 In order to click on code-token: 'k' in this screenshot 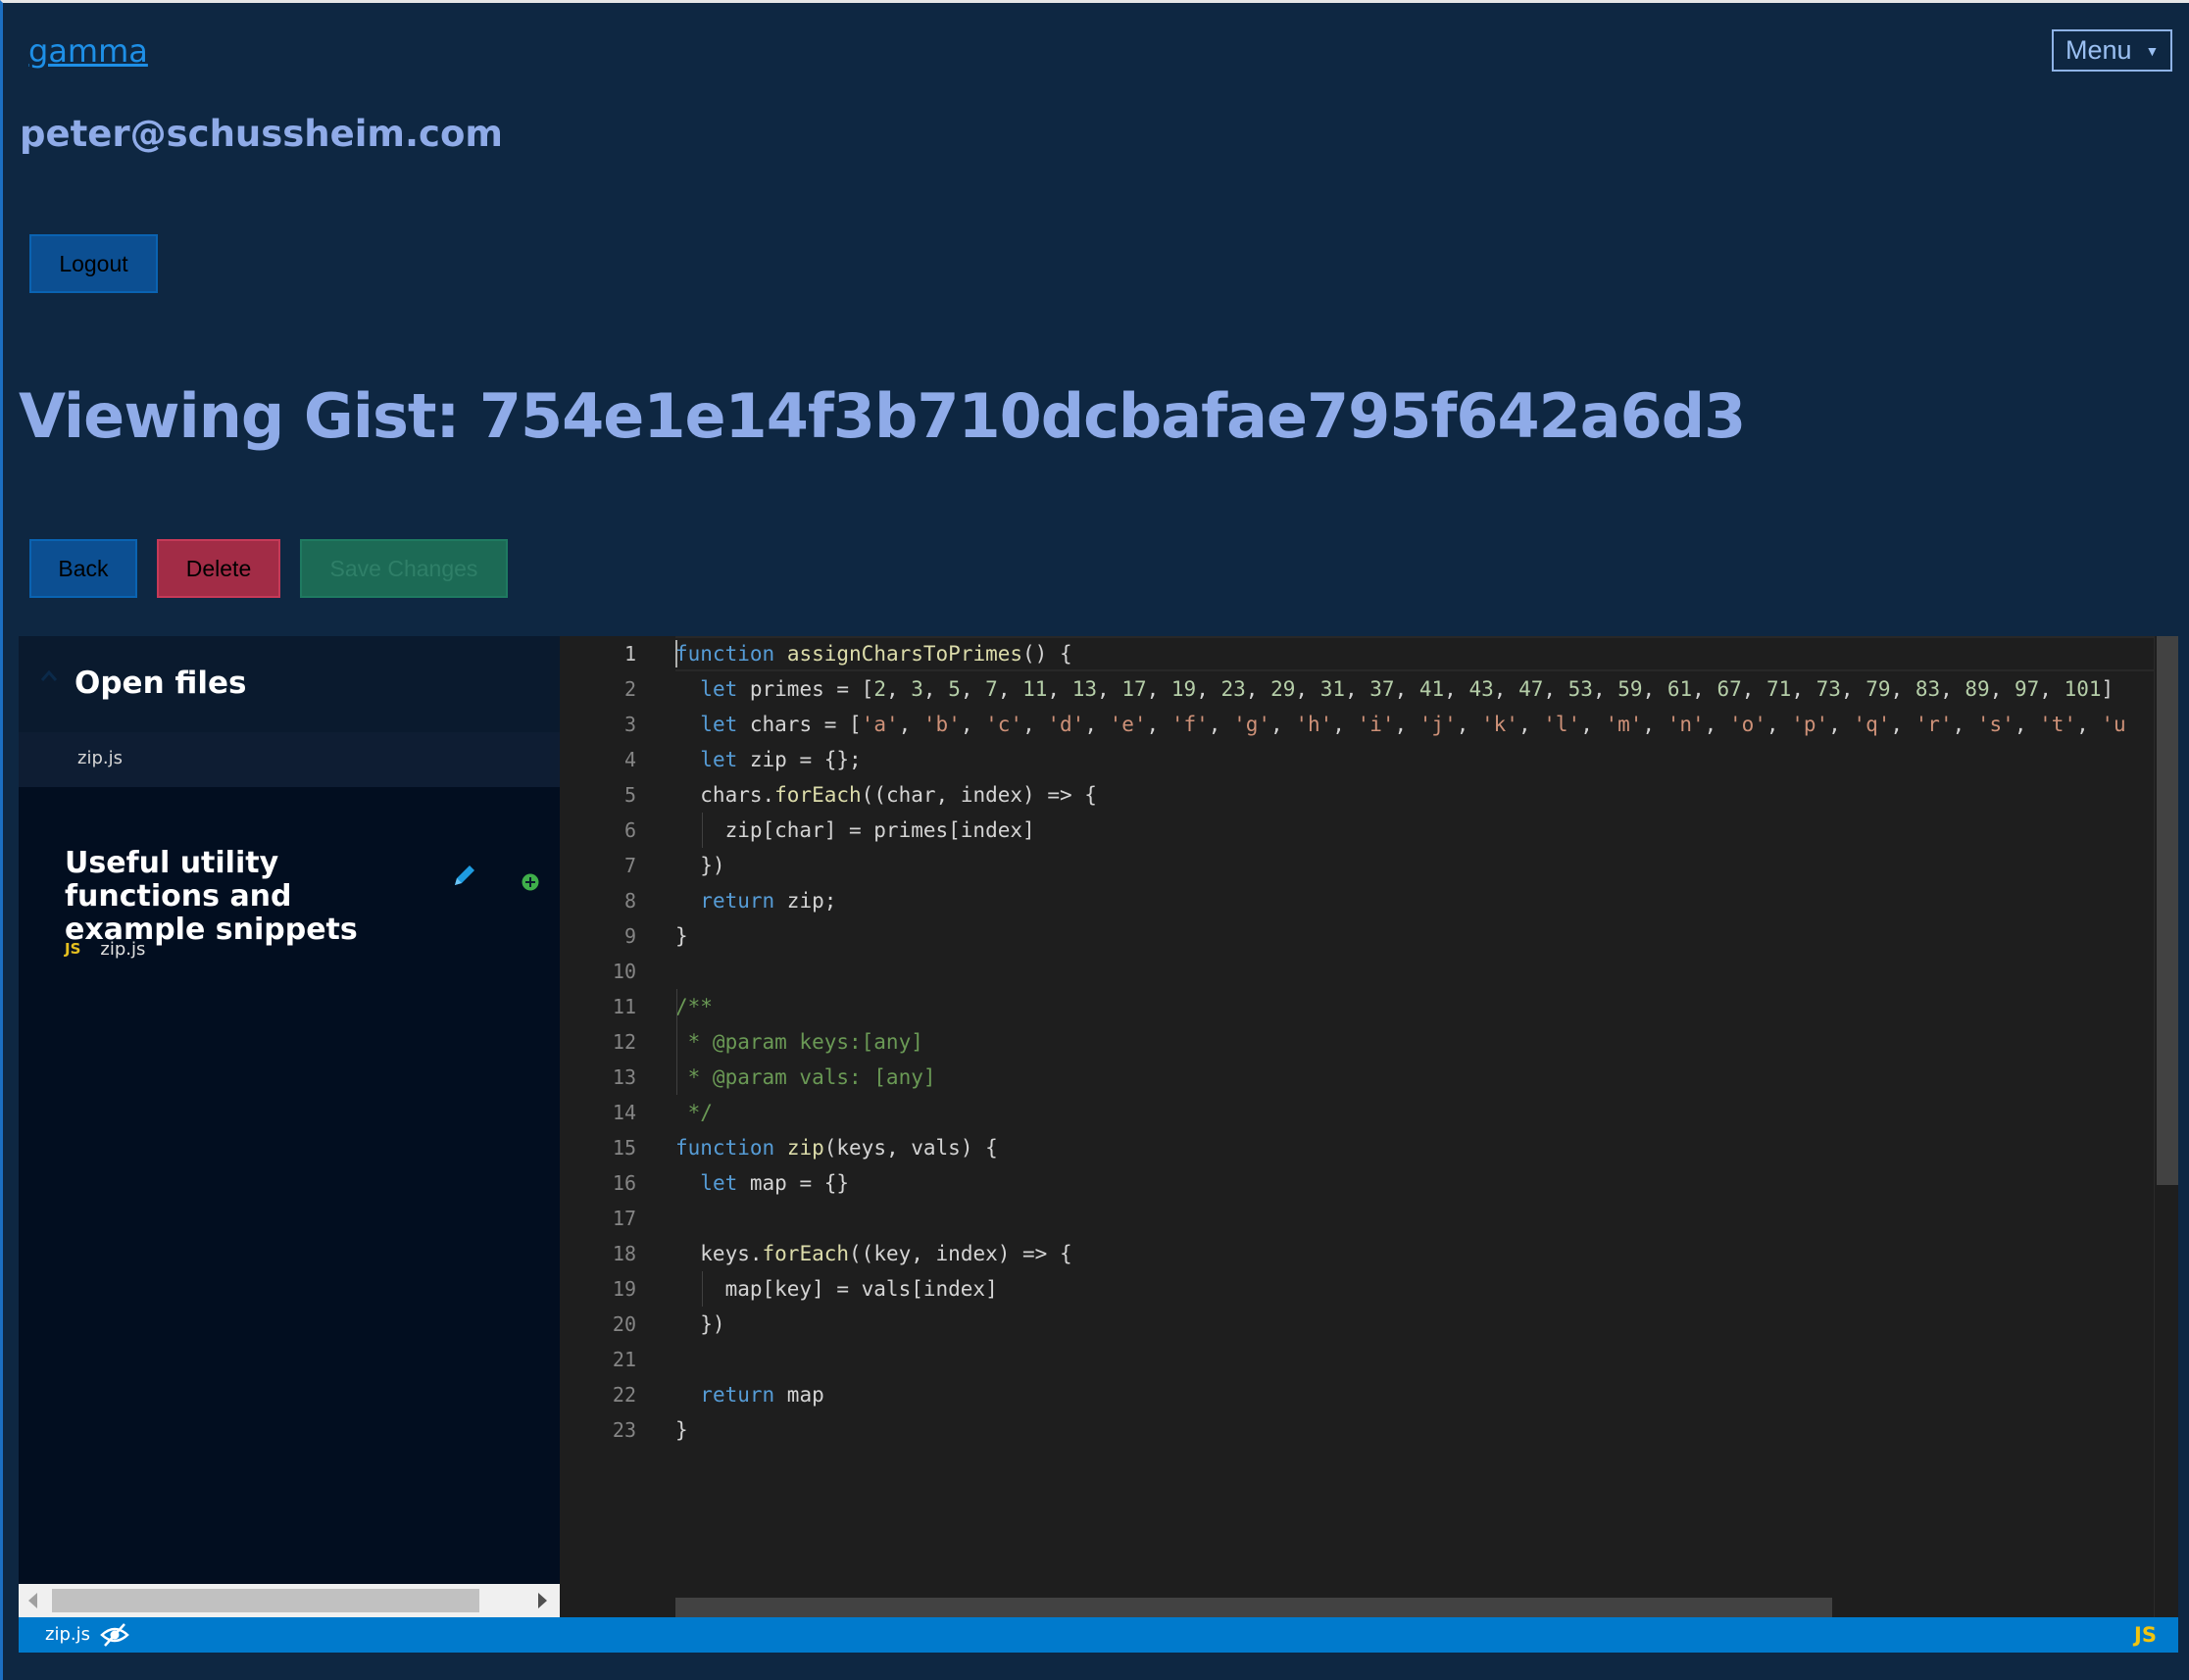, I will do `click(1499, 724)`.